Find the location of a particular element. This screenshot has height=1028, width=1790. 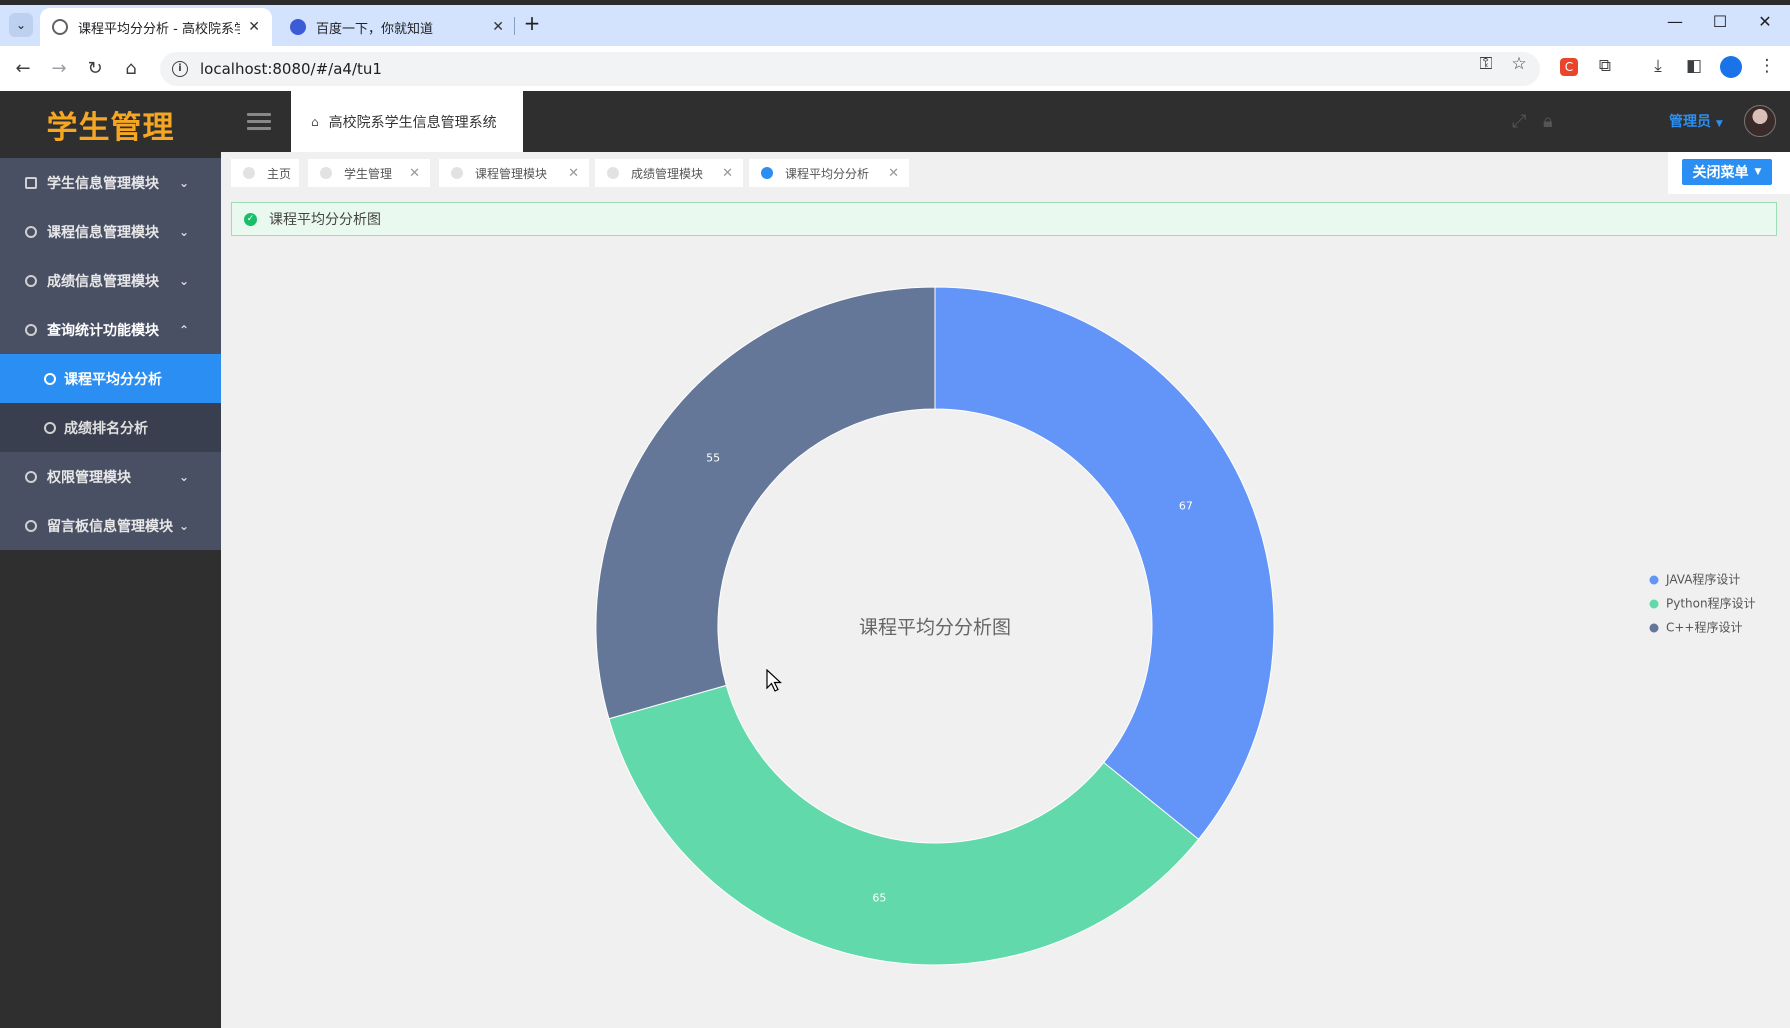

chart-title: 课程平均分分析图 is located at coordinates (935, 628).